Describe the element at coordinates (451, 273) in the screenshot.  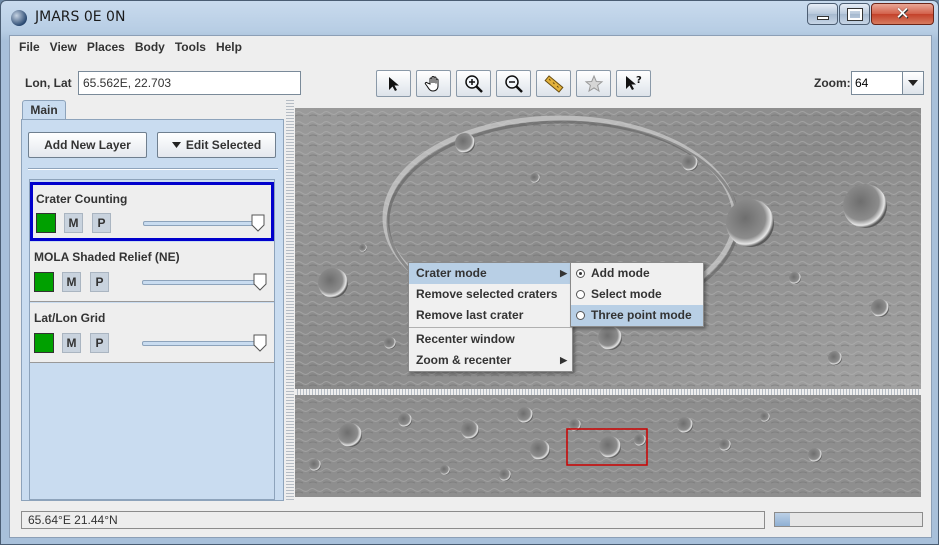
I see `menu-item-label: Crater mode` at that location.